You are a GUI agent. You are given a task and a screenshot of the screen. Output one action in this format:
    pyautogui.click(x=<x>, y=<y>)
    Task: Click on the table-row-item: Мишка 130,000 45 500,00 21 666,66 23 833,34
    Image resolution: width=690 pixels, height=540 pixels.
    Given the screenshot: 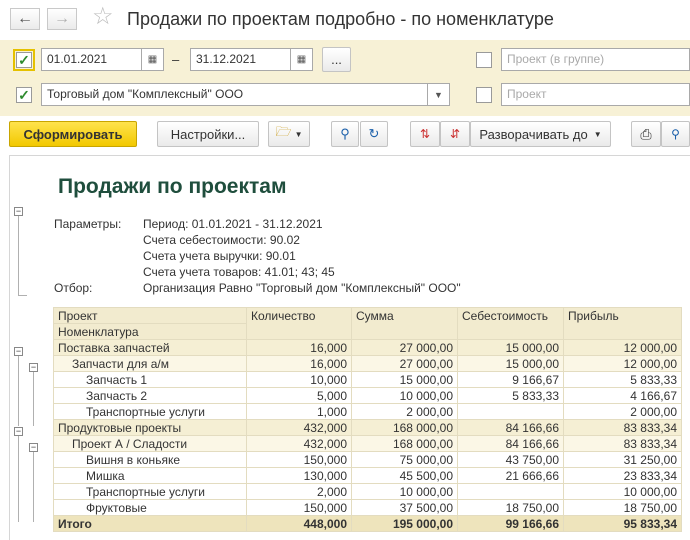 What is the action you would take?
    pyautogui.click(x=367, y=475)
    